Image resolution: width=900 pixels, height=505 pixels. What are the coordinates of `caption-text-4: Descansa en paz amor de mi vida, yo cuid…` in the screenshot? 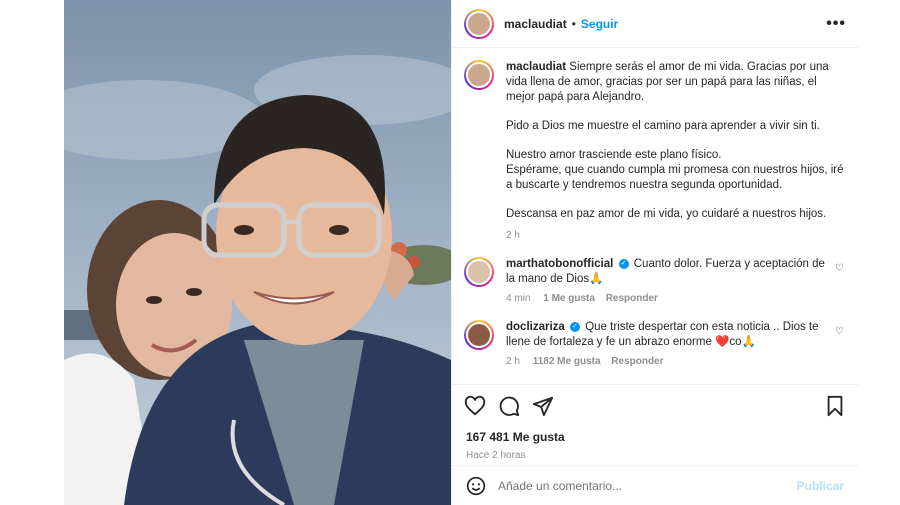 It's located at (666, 214).